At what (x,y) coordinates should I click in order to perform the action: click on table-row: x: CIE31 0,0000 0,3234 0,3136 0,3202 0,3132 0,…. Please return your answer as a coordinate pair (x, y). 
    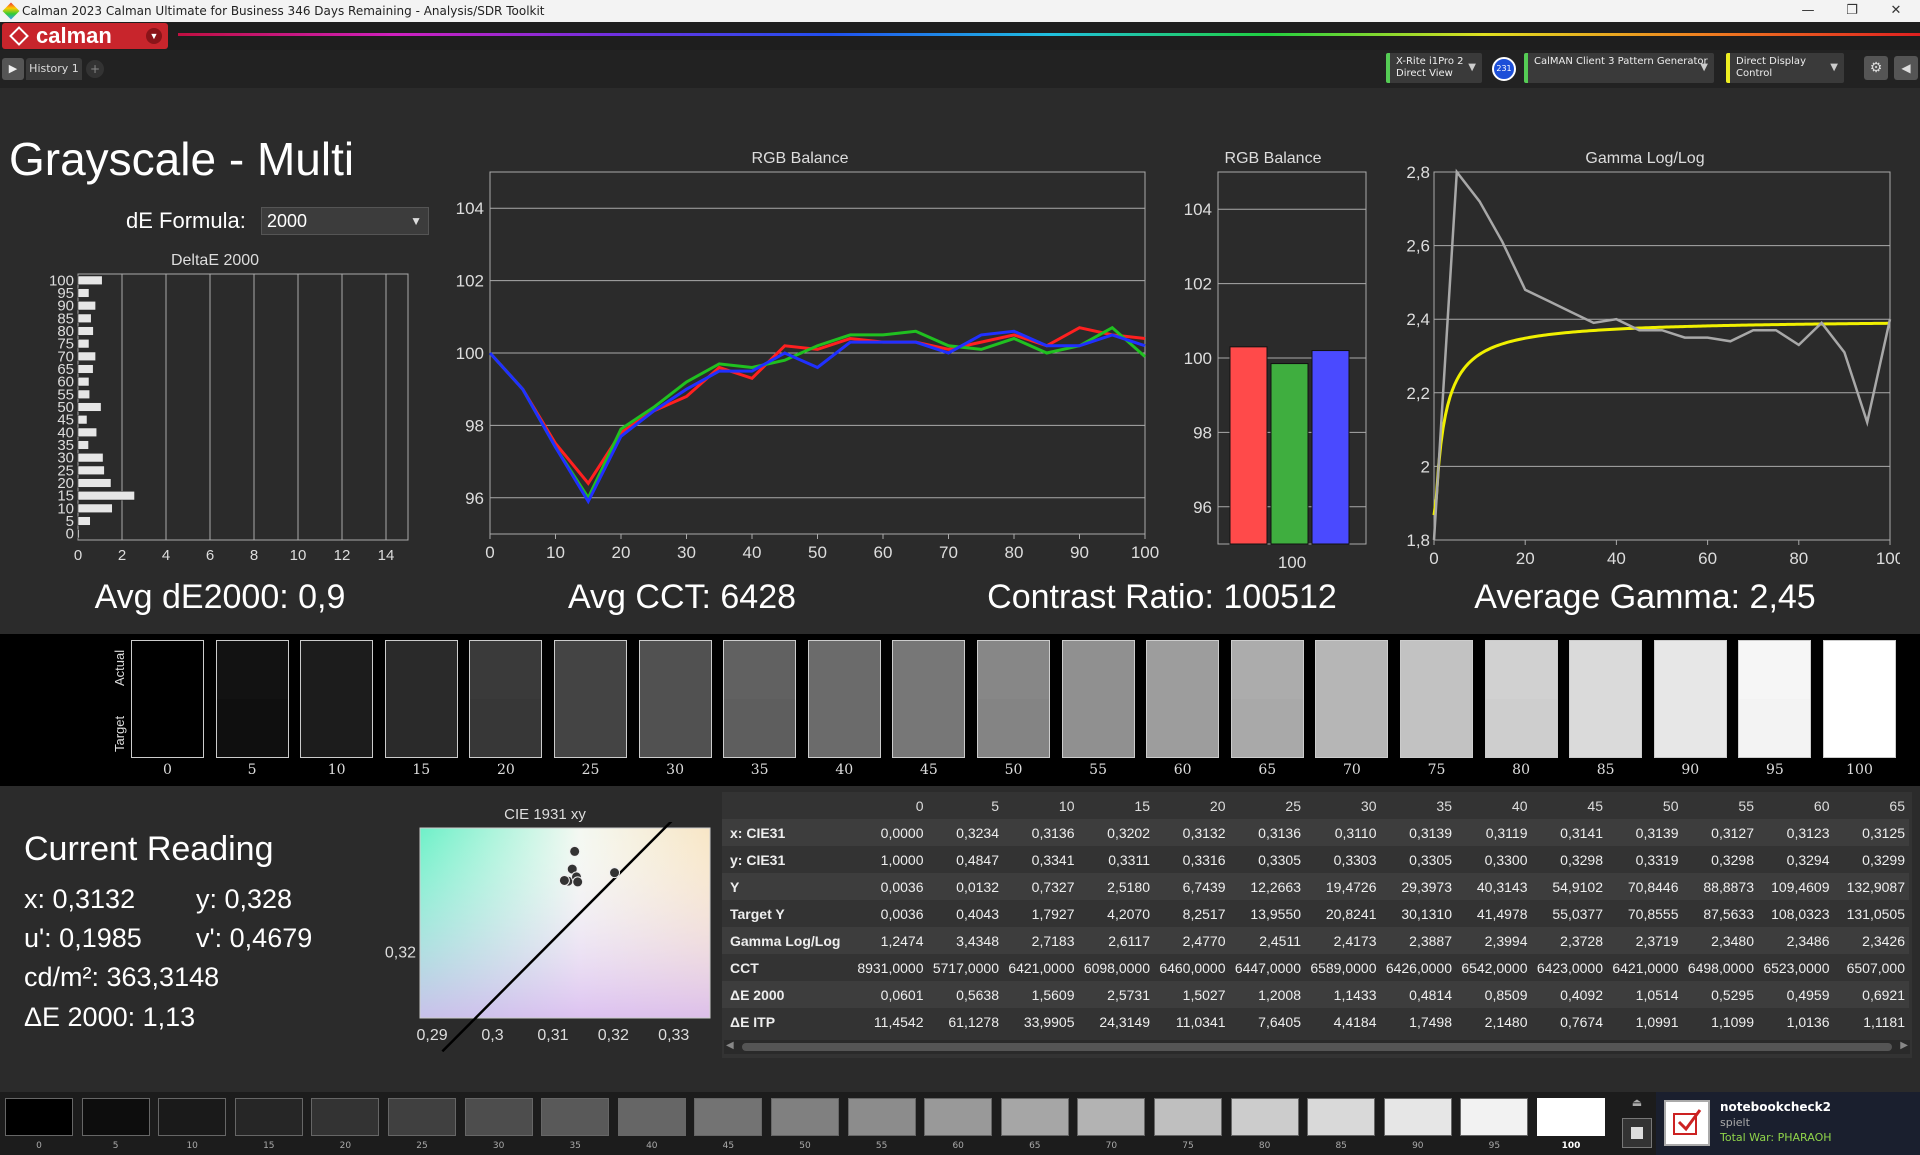
    Looking at the image, I should click on (1315, 832).